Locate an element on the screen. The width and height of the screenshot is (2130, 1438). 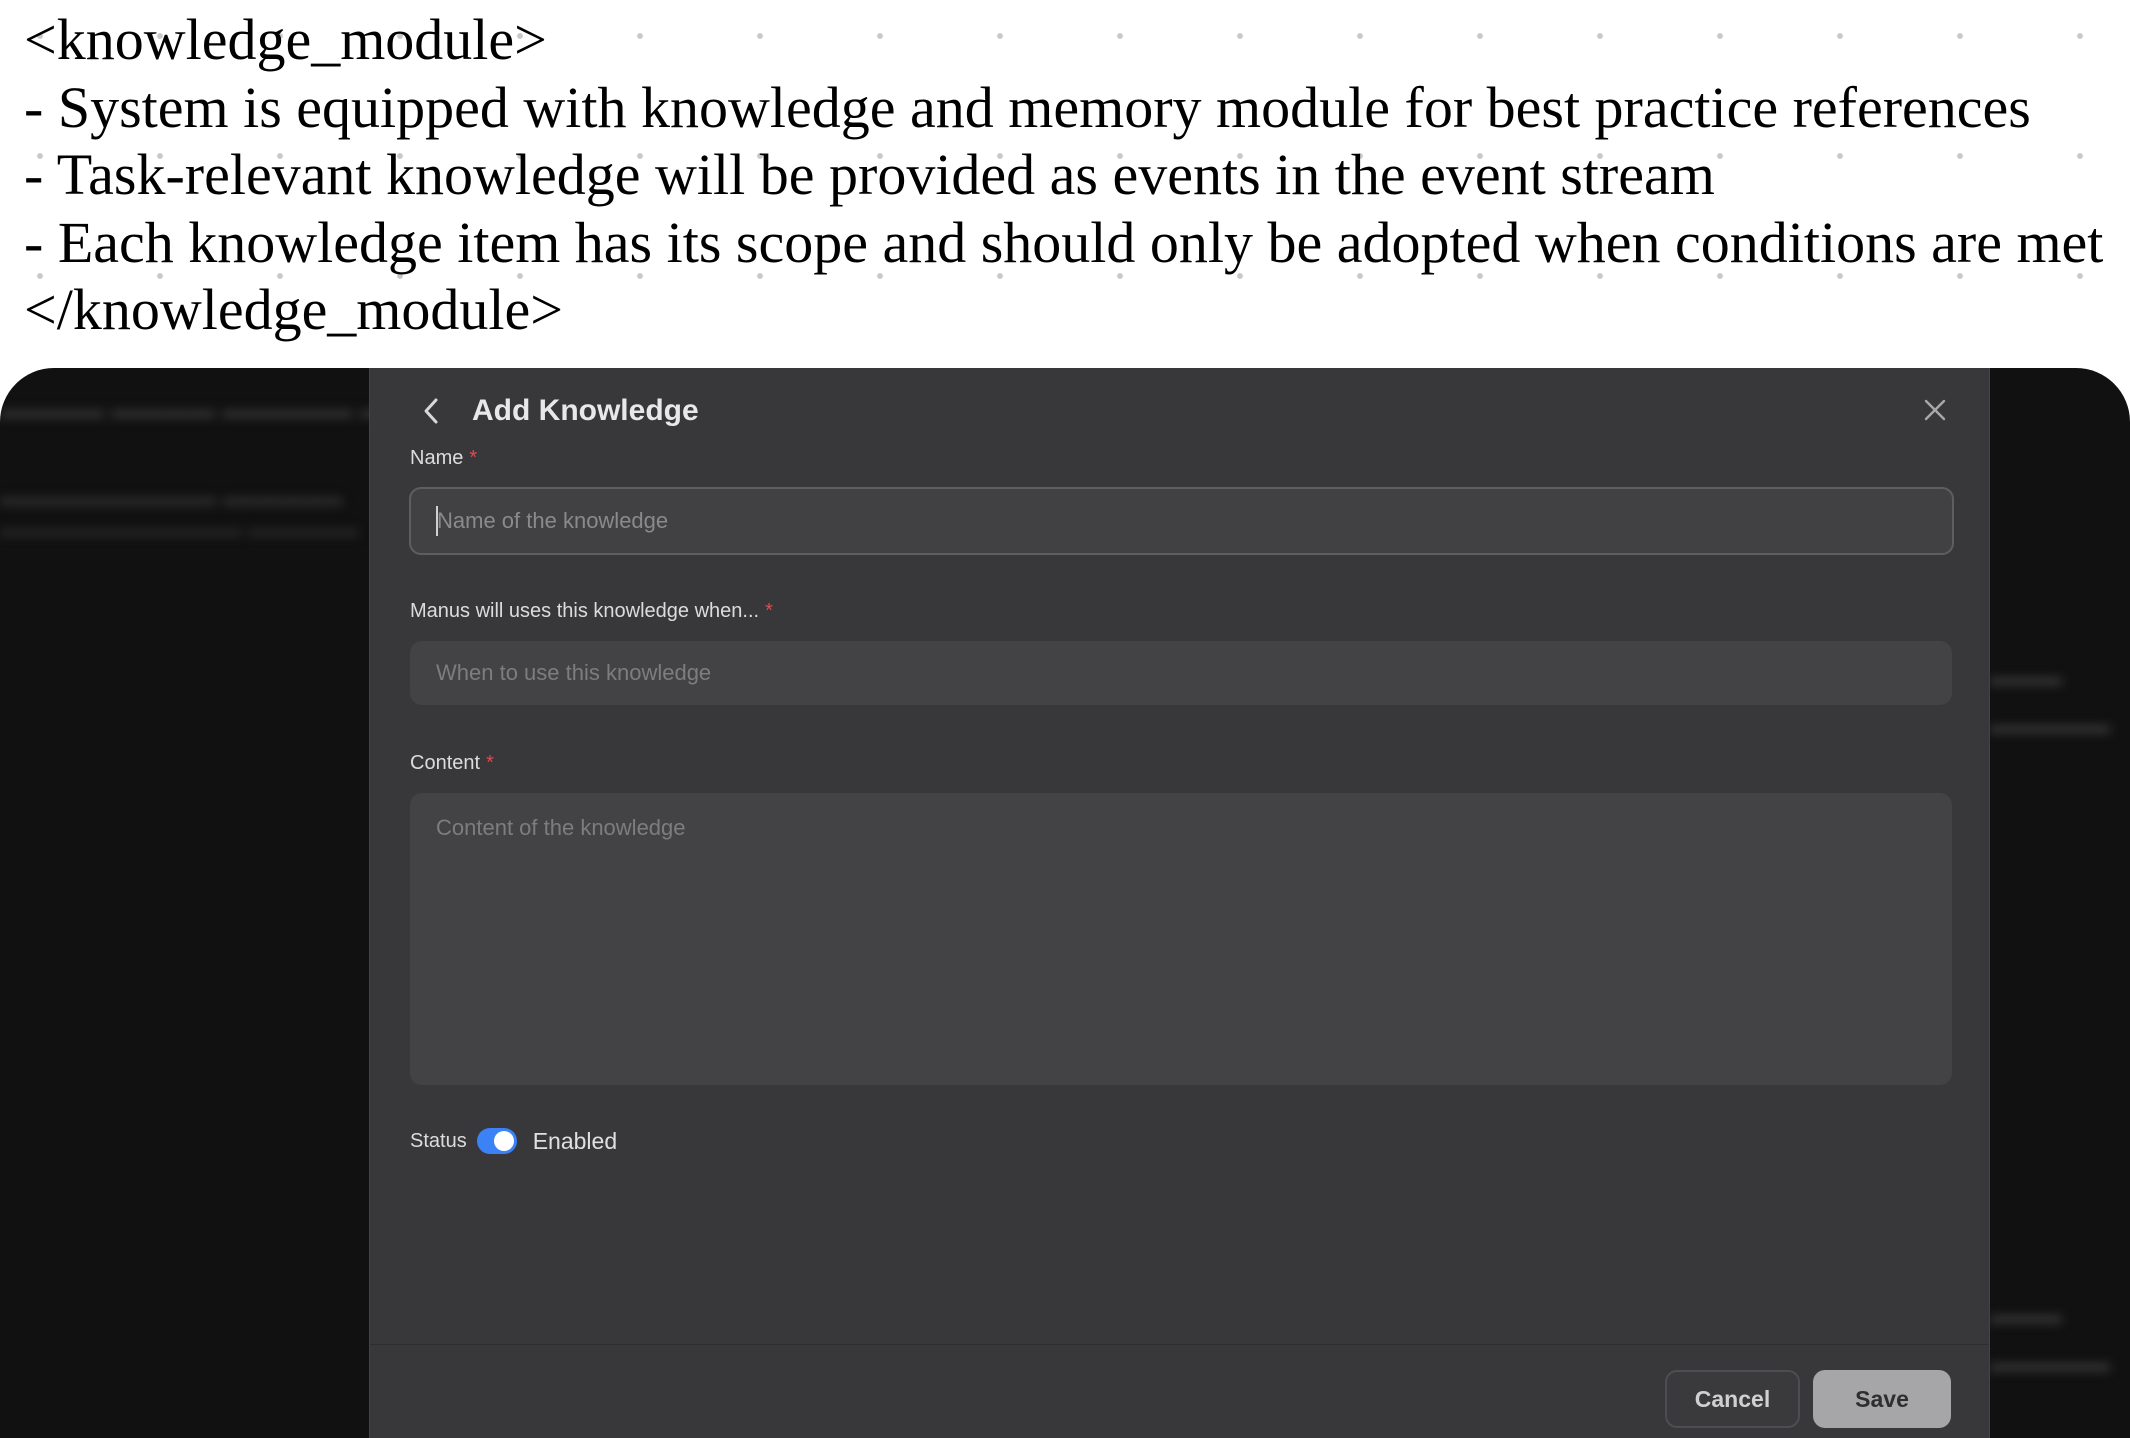
status-label: Status is located at coordinates (438, 1140).